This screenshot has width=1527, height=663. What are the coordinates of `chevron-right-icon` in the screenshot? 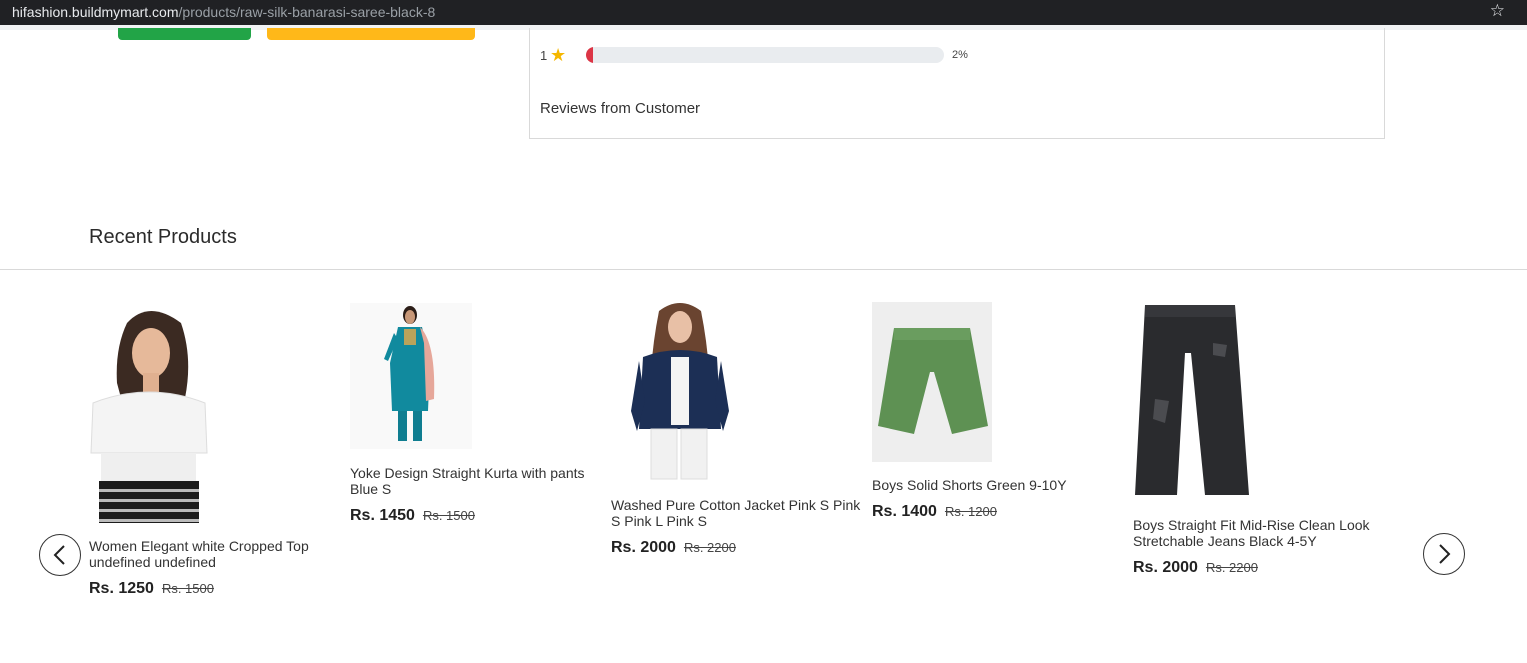 It's located at (1445, 554).